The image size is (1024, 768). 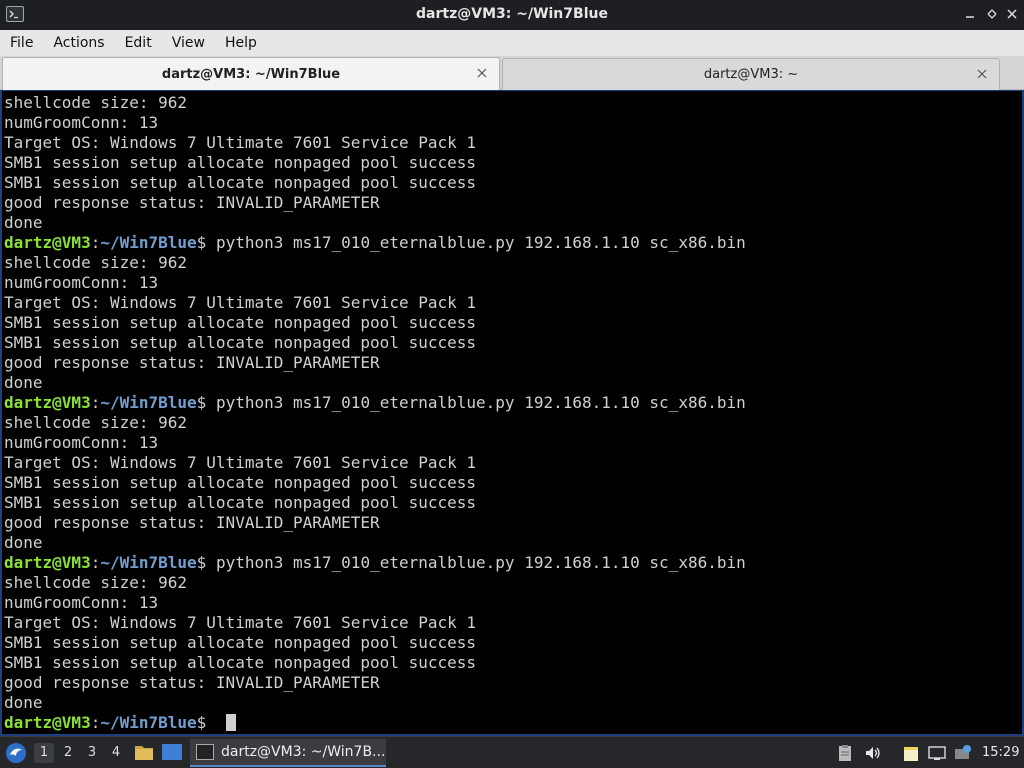 I want to click on tab-bar: dartz@VM3: ~/Win7Blue dartz@VM3: ~, so click(x=512, y=73).